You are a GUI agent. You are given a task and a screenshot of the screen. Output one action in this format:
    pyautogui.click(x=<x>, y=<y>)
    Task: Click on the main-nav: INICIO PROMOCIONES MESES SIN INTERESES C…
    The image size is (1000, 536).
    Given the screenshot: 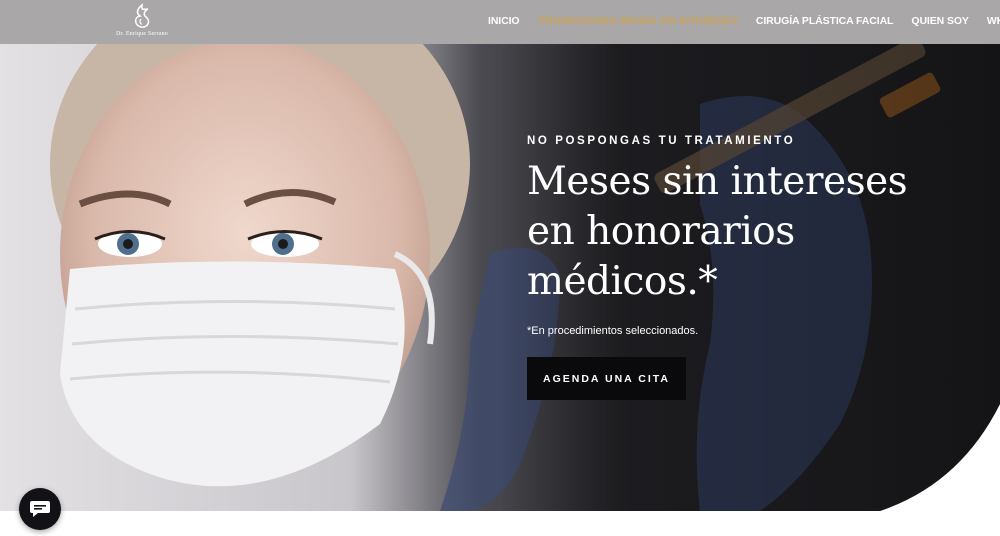 What is the action you would take?
    pyautogui.click(x=744, y=21)
    